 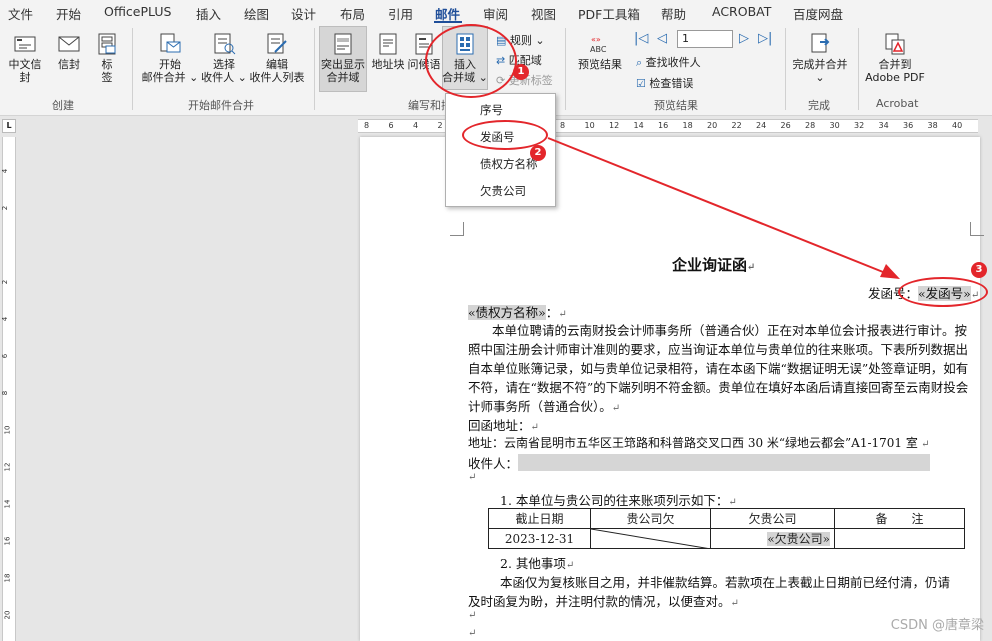 What do you see at coordinates (493, 463) in the screenshot?
I see `recipient-label: 收件人：` at bounding box center [493, 463].